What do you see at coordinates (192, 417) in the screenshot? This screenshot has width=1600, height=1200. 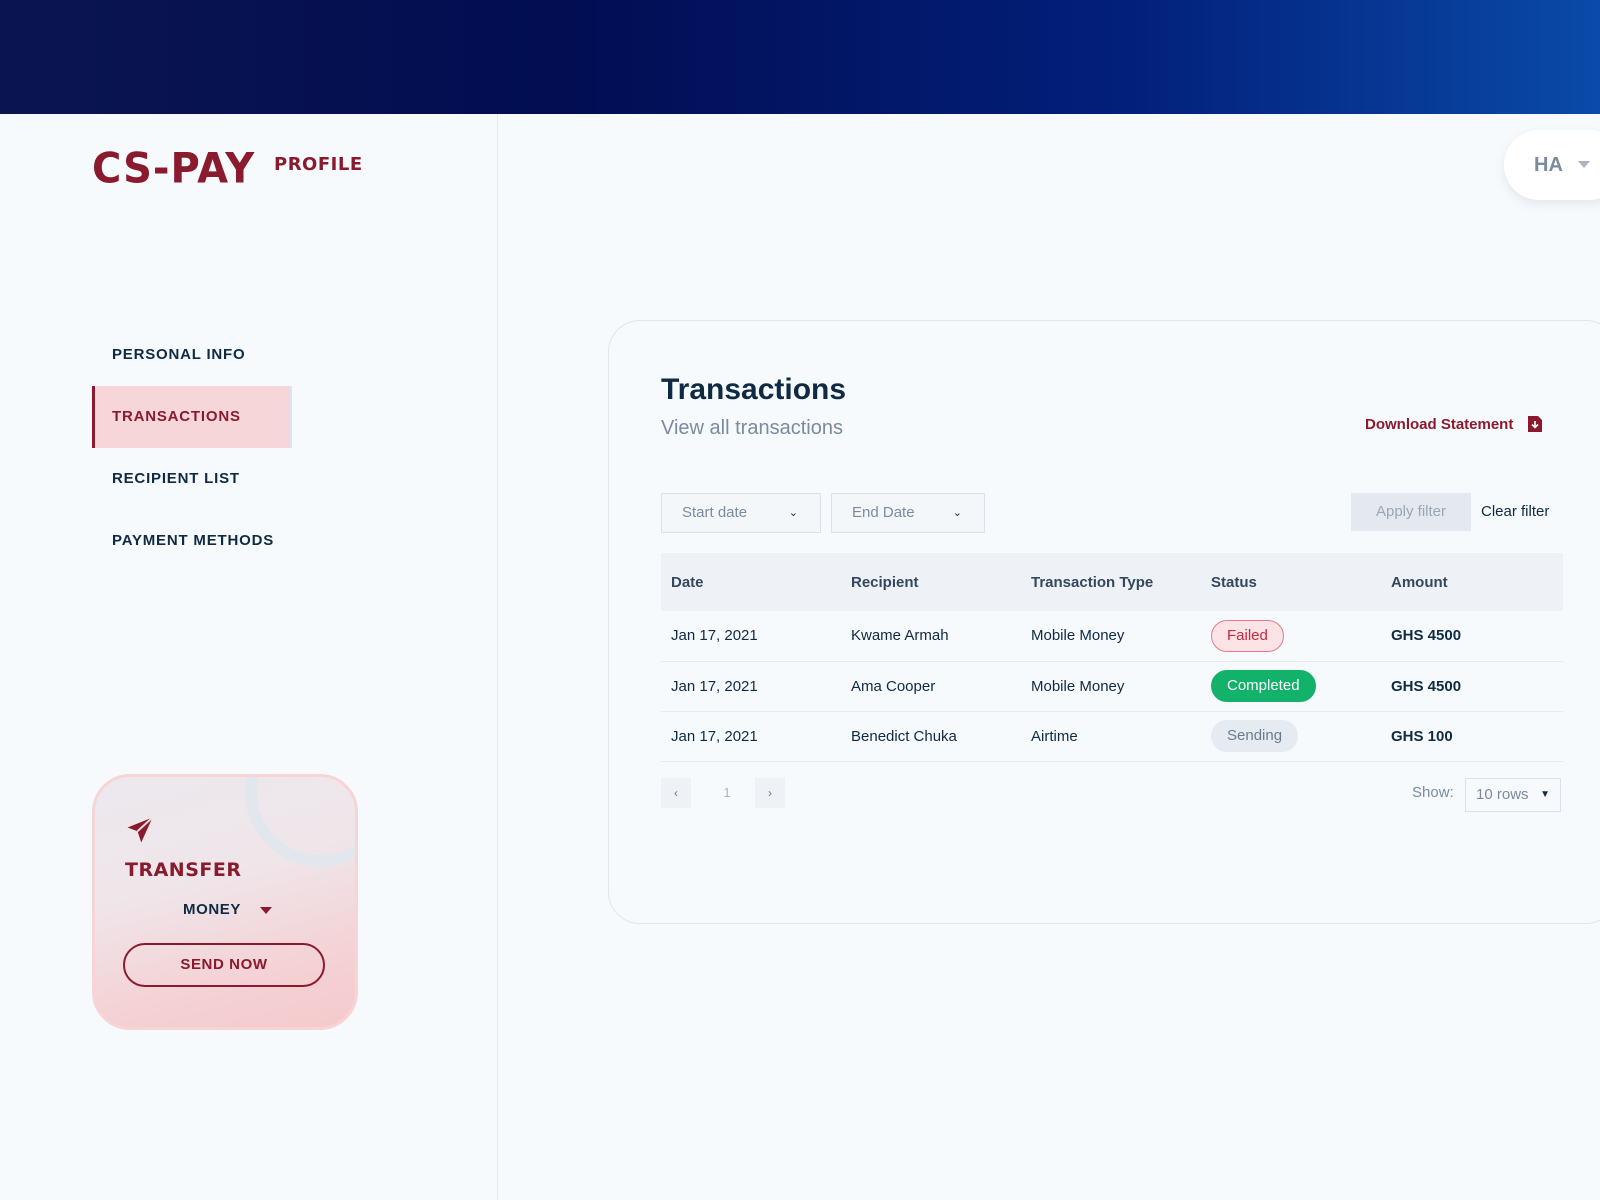 I see `sidebar-item-transactions: TRANSACTIONS` at bounding box center [192, 417].